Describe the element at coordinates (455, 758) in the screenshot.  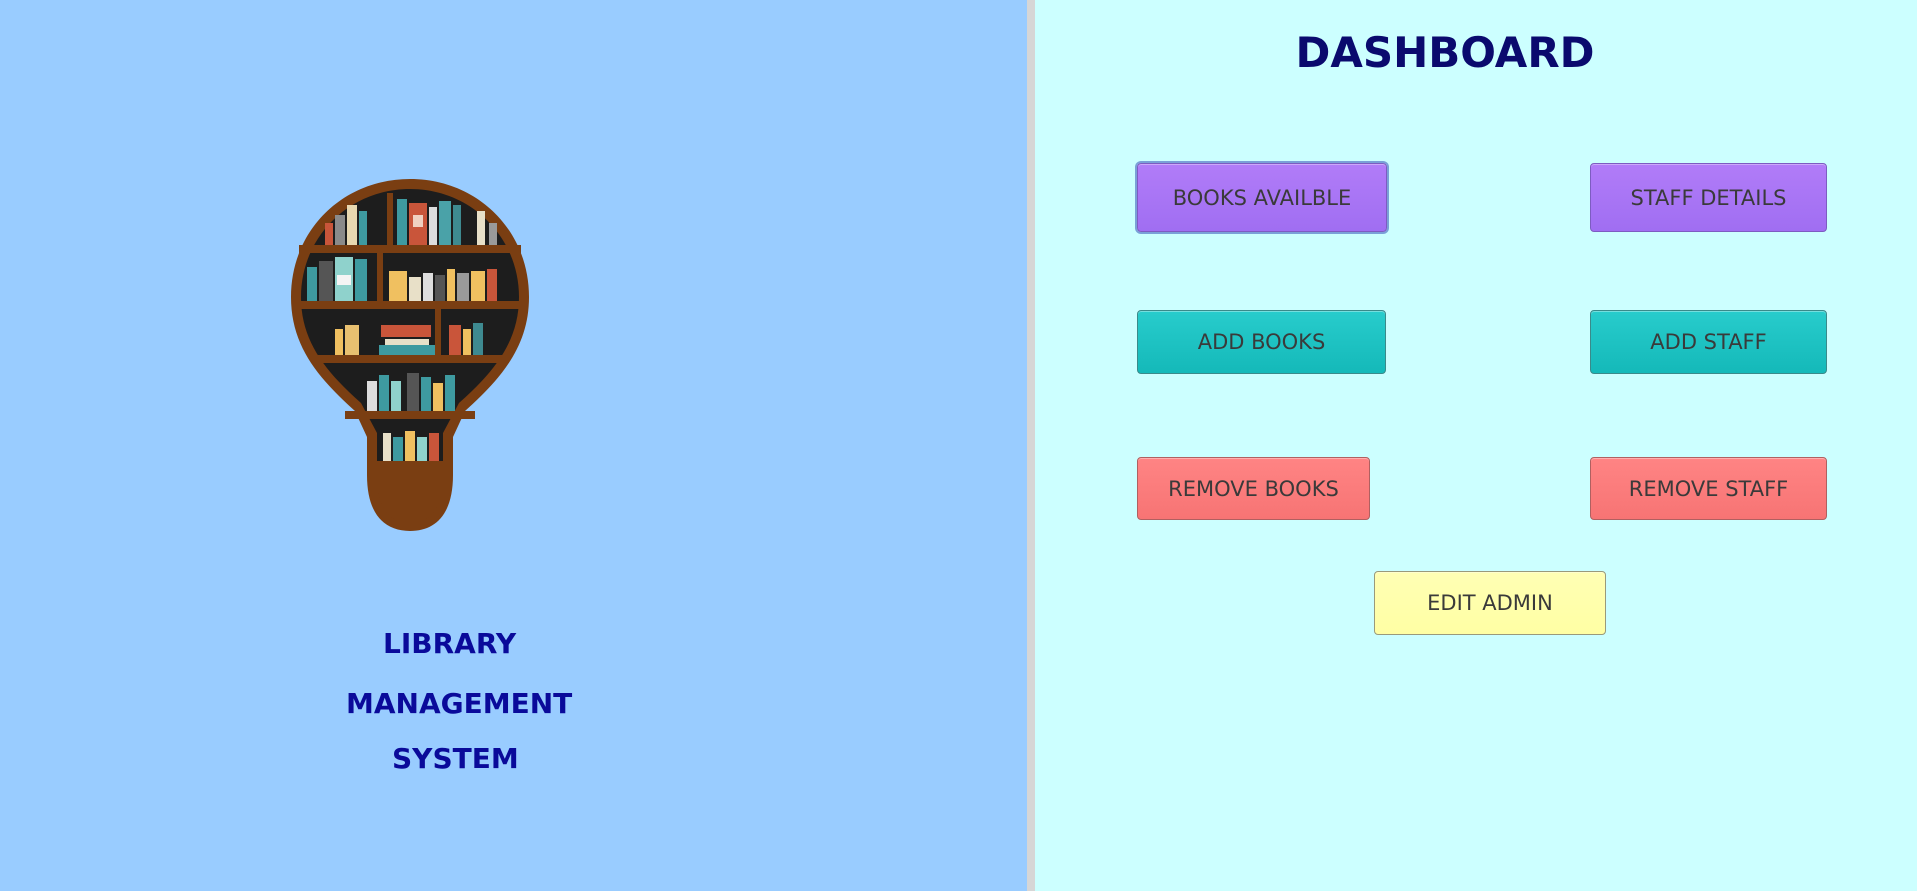
I see `app-name-line-3: SYSTEM` at that location.